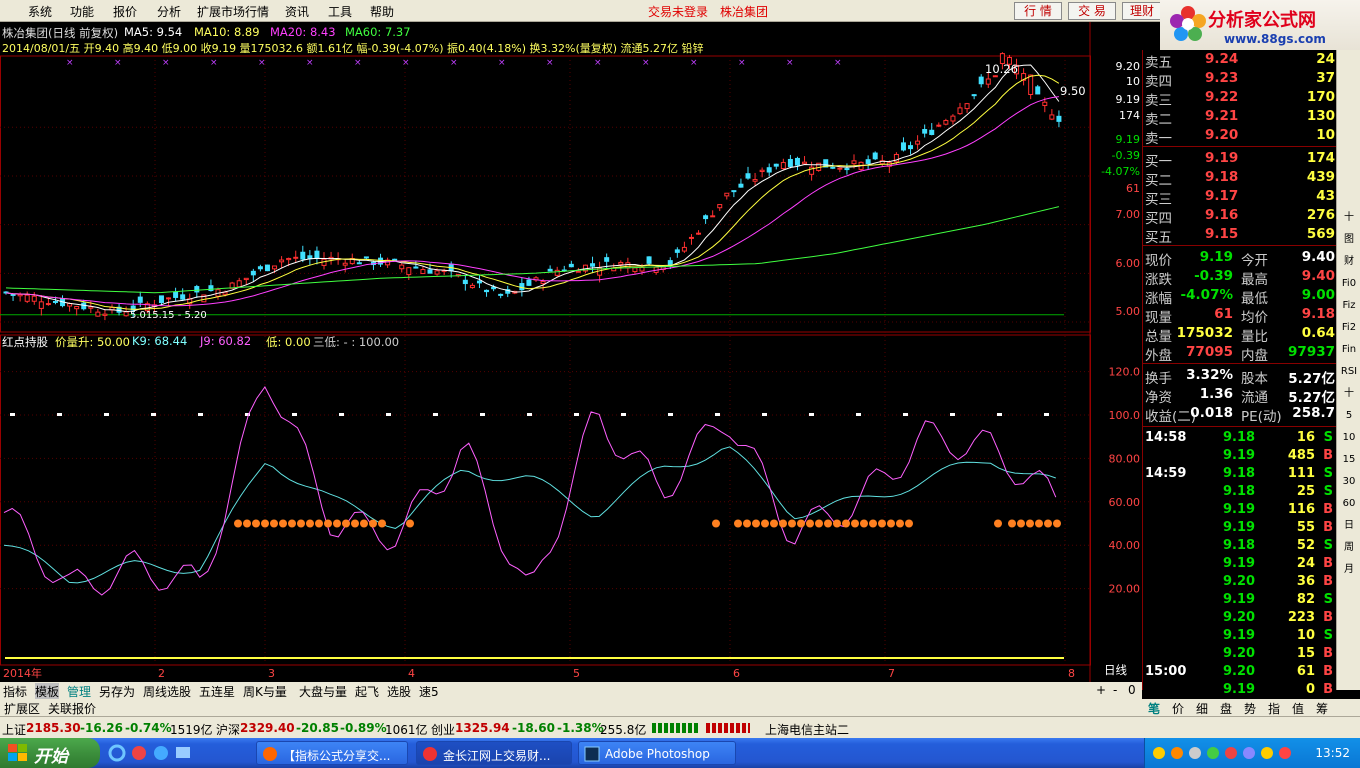 Image resolution: width=1360 pixels, height=768 pixels. I want to click on tab-1: 模板, so click(47, 691).